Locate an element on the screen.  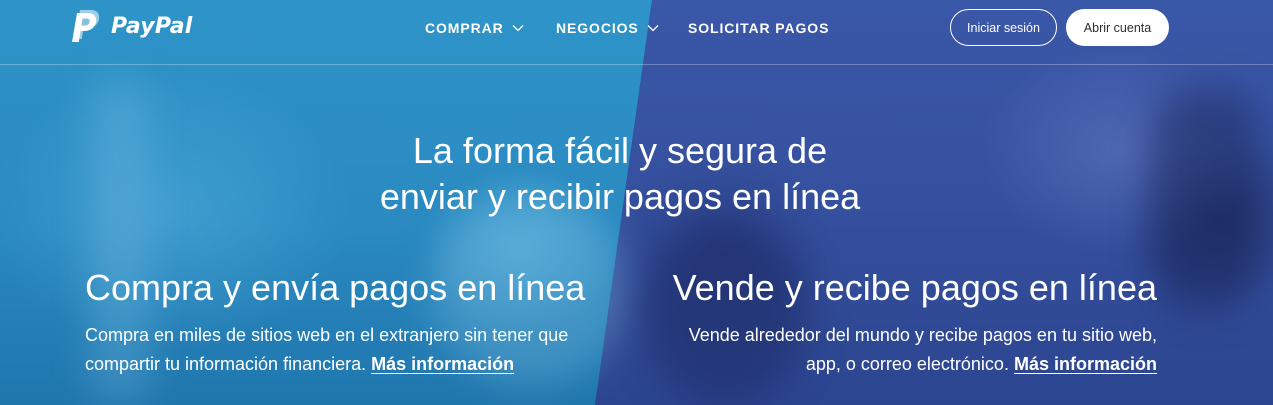
sell-column-title: Vende y recibe pagos en línea is located at coordinates (914, 287).